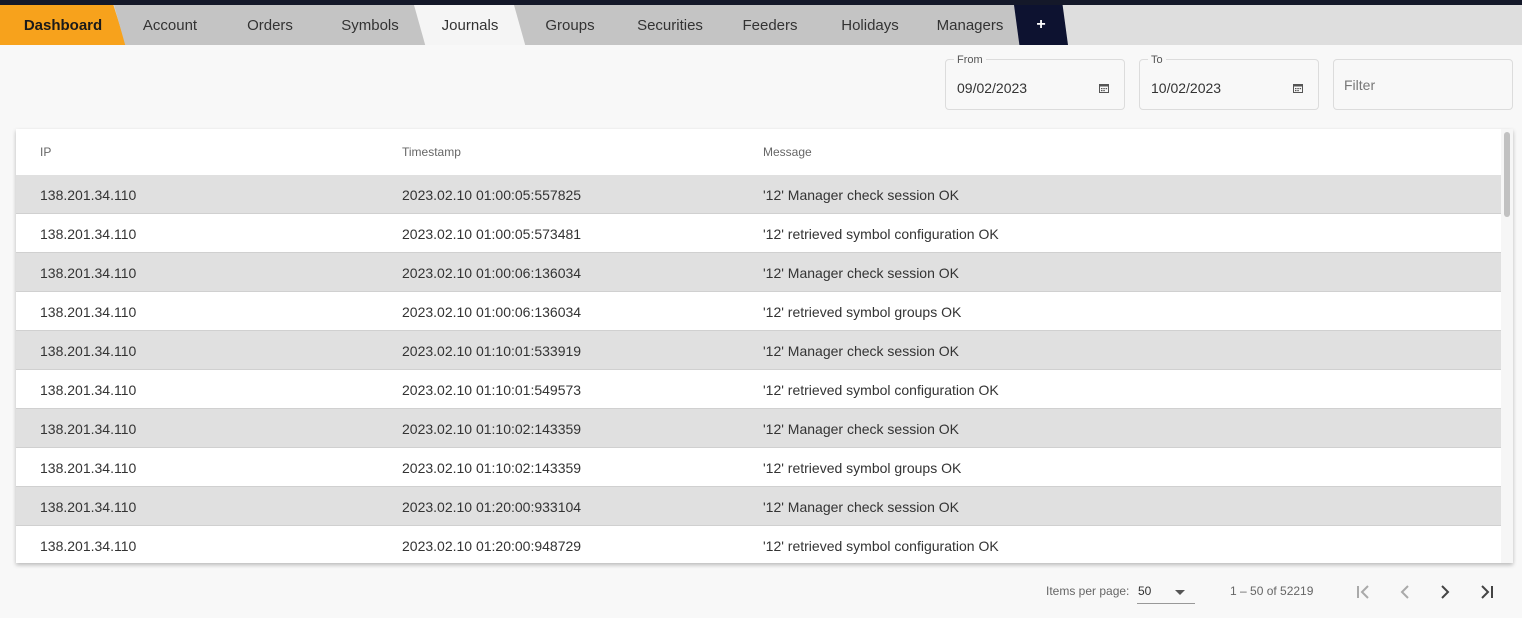 Image resolution: width=1522 pixels, height=618 pixels. Describe the element at coordinates (970, 25) in the screenshot. I see `tab-managers: Managers` at that location.